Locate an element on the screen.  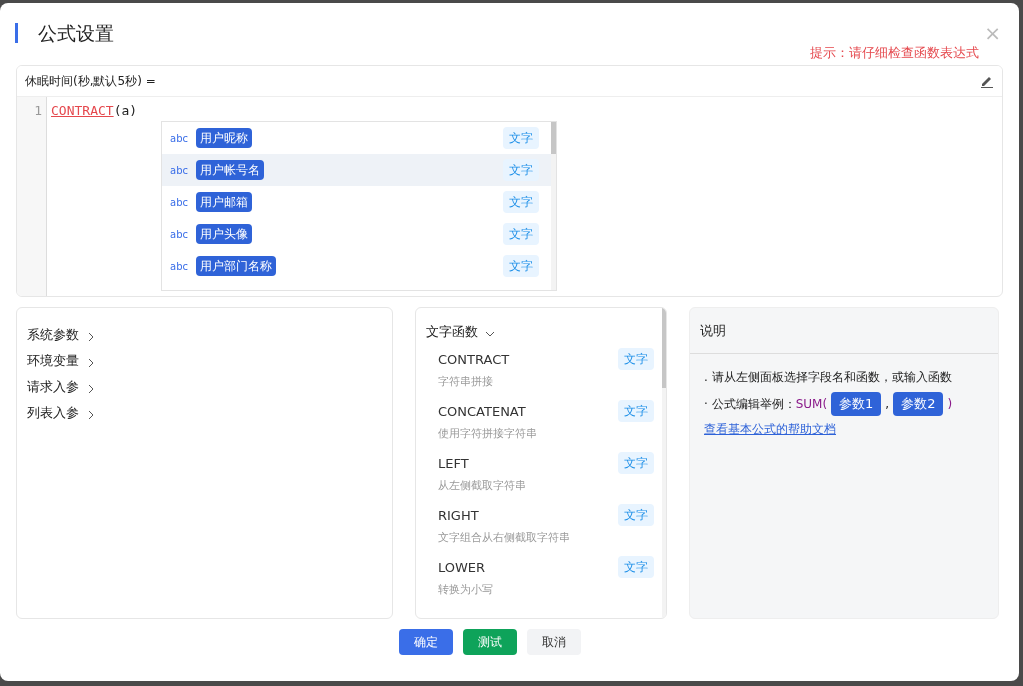
param-chip: 参数1 is located at coordinates (856, 404).